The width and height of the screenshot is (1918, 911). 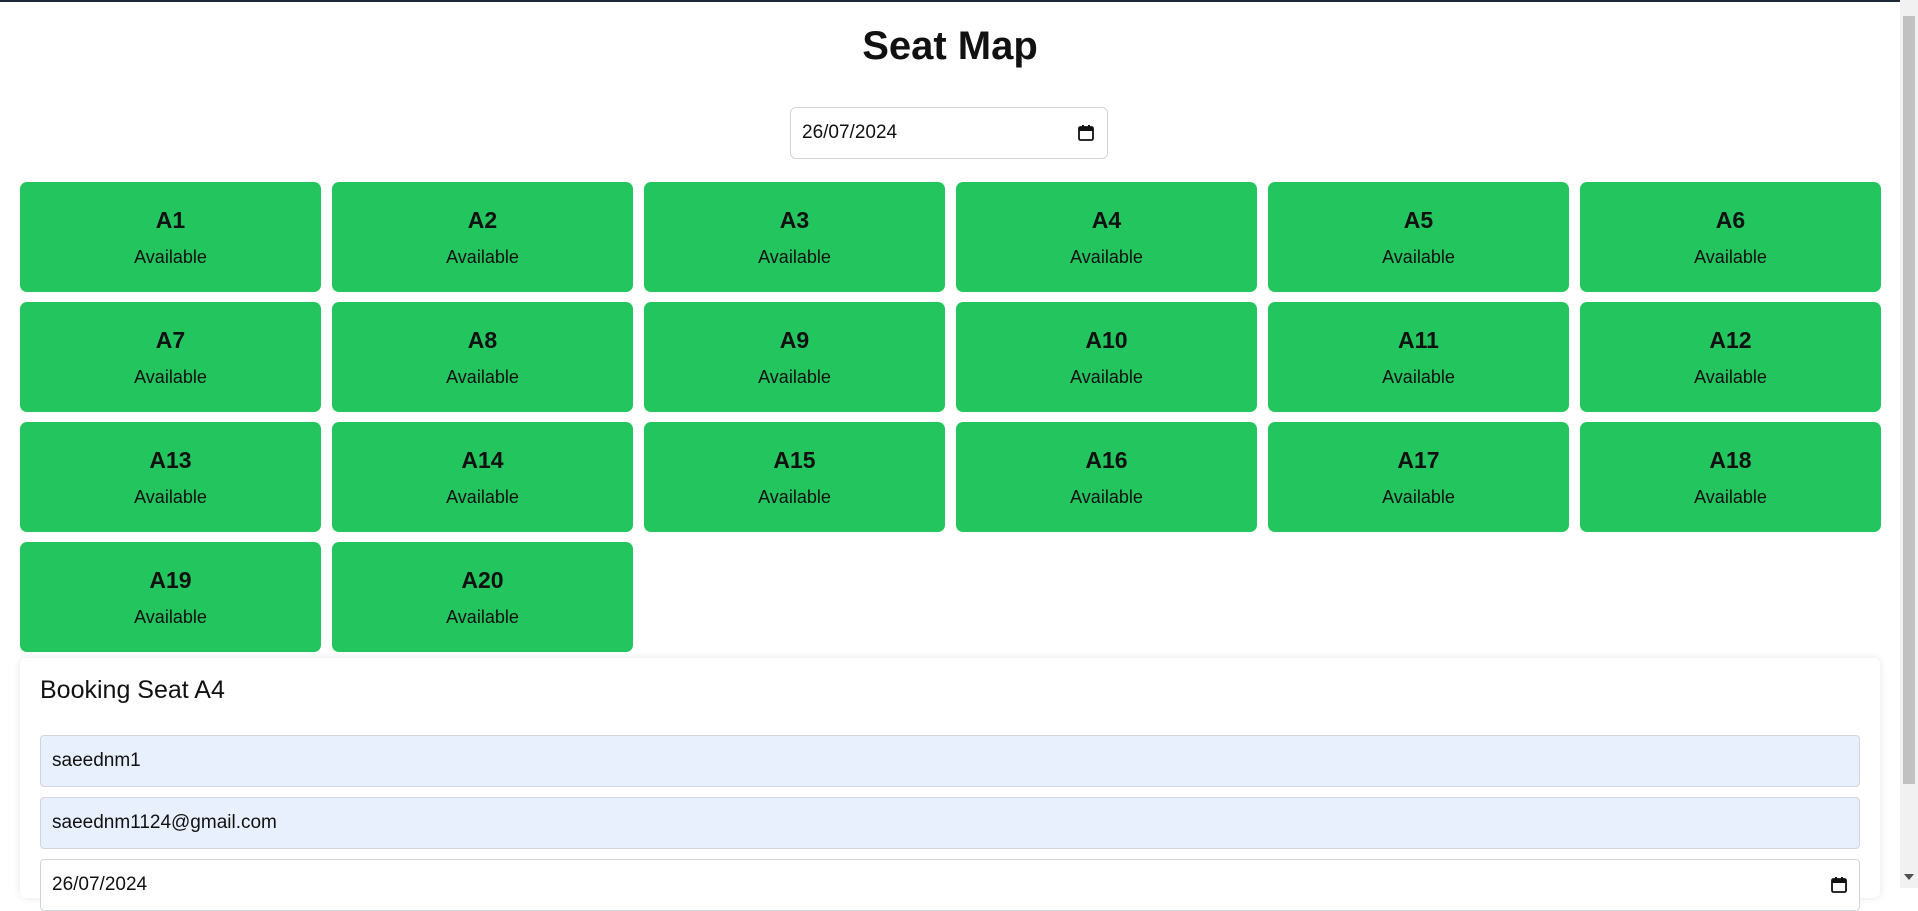 What do you see at coordinates (794, 357) in the screenshot?
I see `seat-card-a9: A9 Available` at bounding box center [794, 357].